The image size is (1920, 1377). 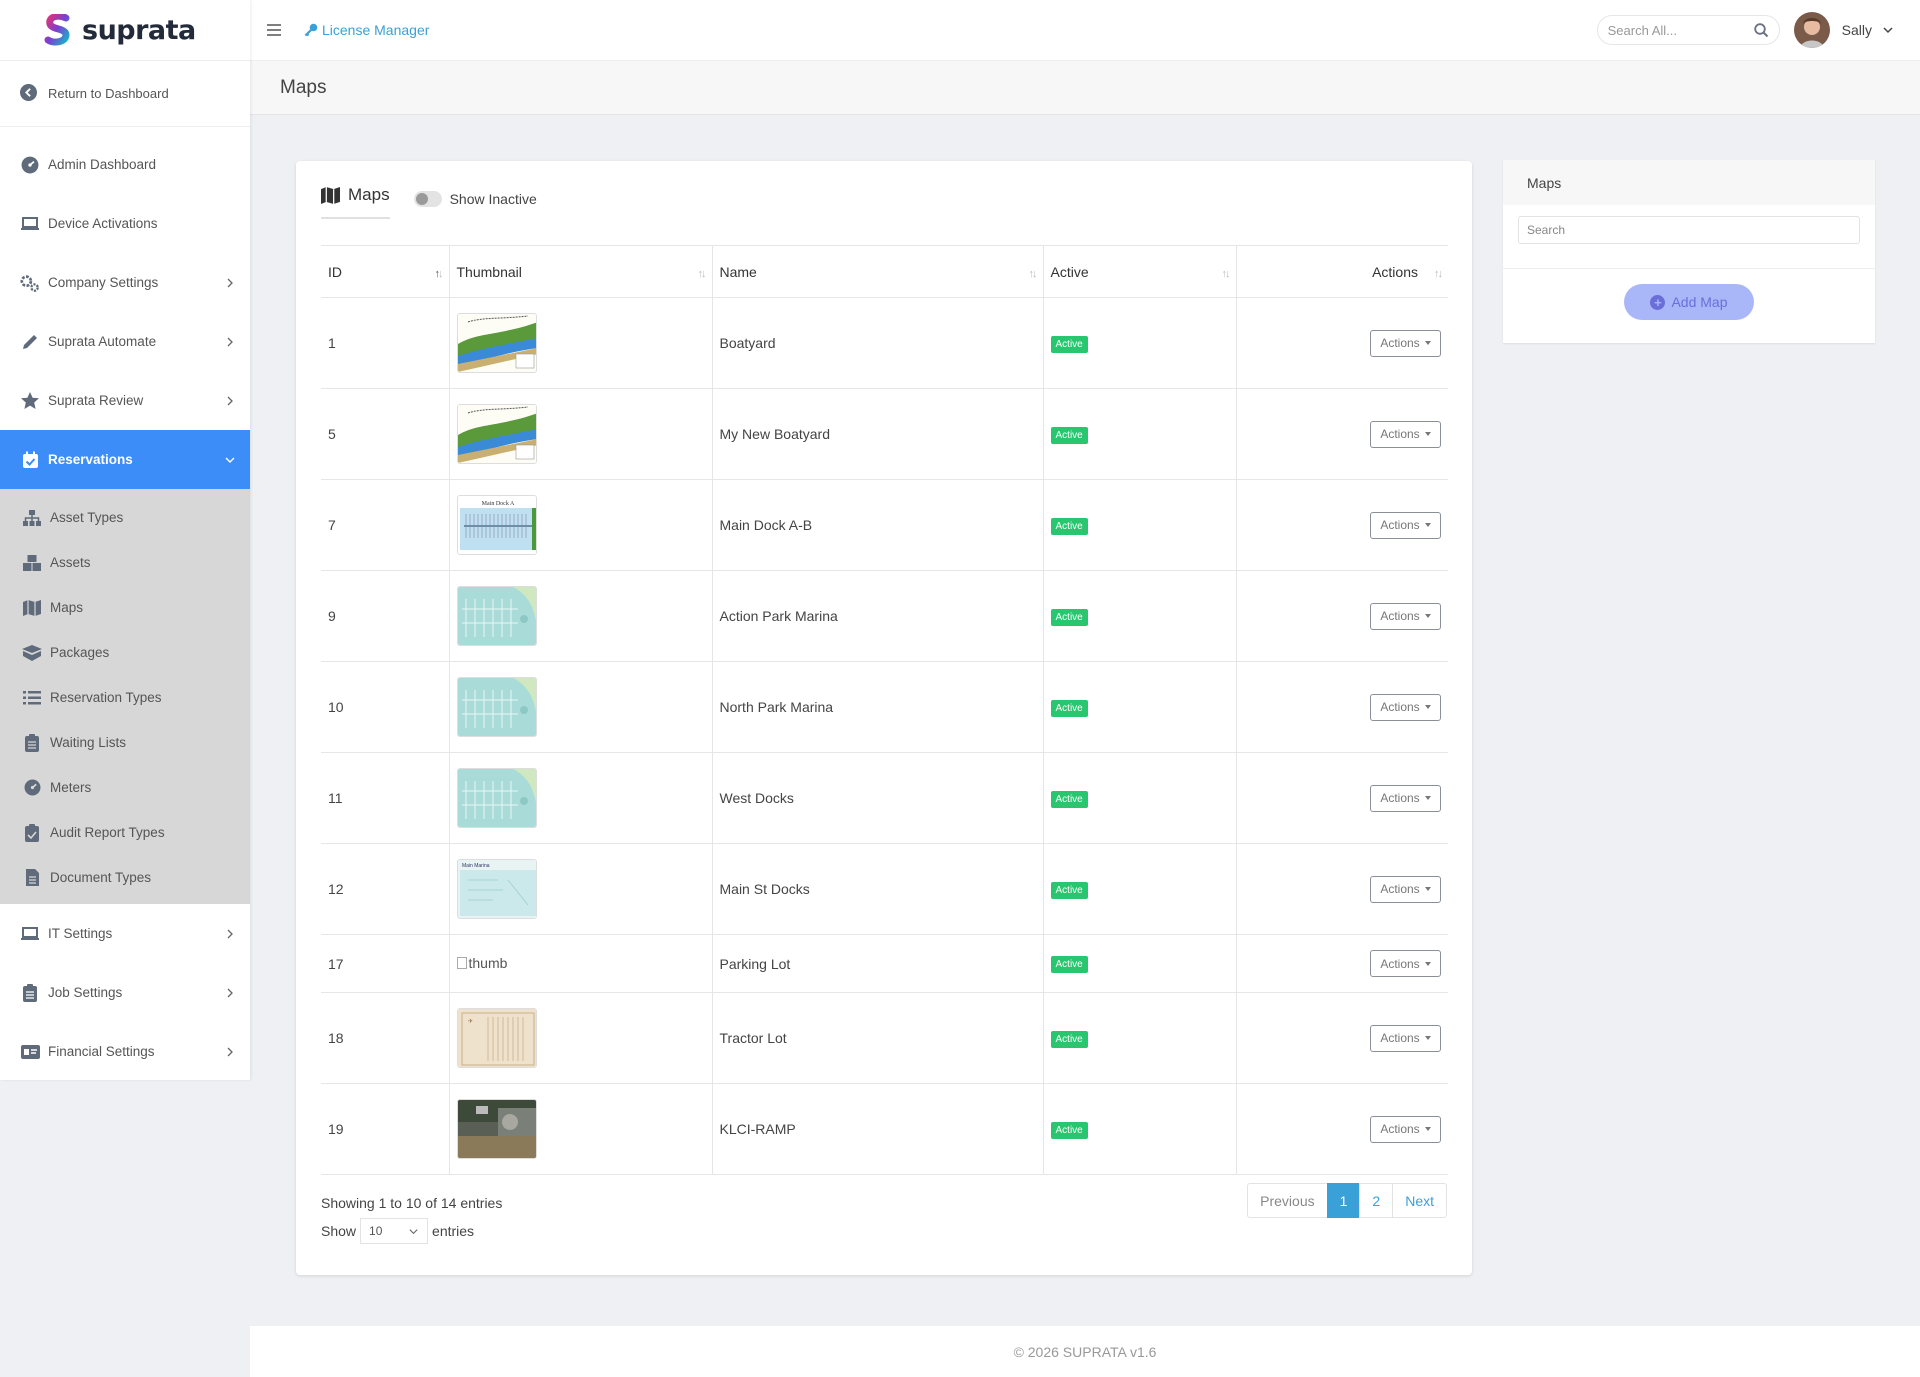 What do you see at coordinates (1342, 271) in the screenshot?
I see `column-header-actions: Actions ↑↓` at bounding box center [1342, 271].